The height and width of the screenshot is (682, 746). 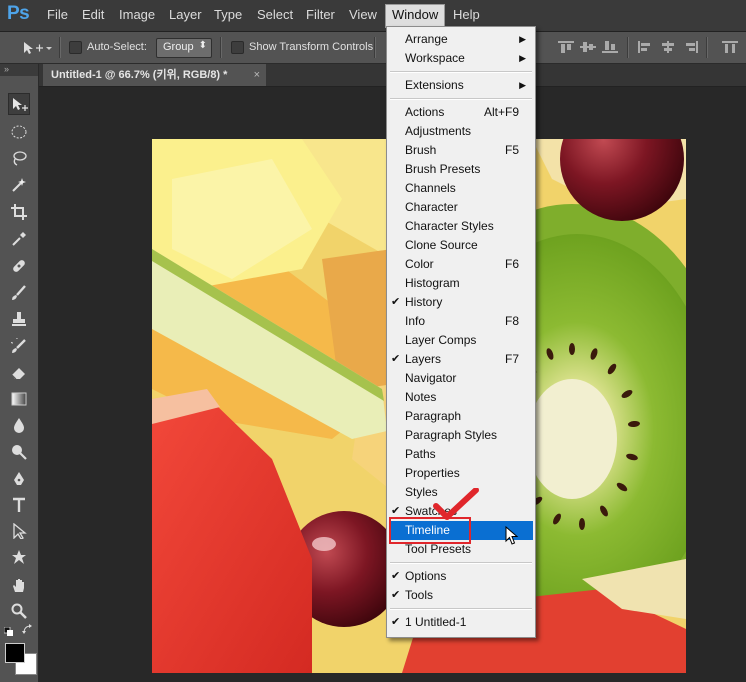 I want to click on magic-wand-tool-icon, so click(x=19, y=185).